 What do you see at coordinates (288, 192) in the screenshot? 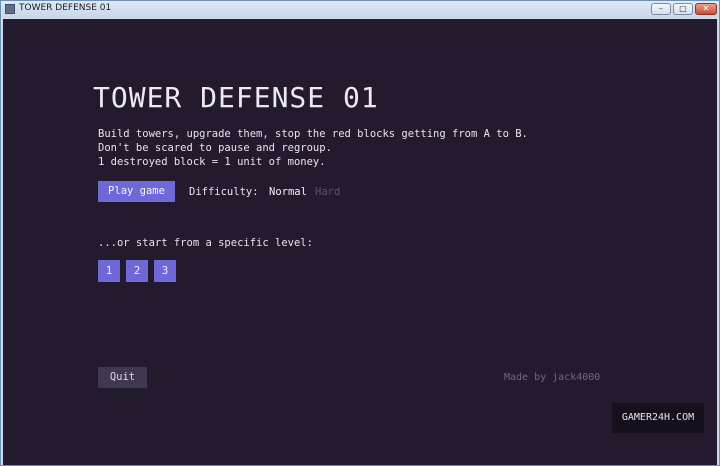
I see `difficulty-normal-option: Normal` at bounding box center [288, 192].